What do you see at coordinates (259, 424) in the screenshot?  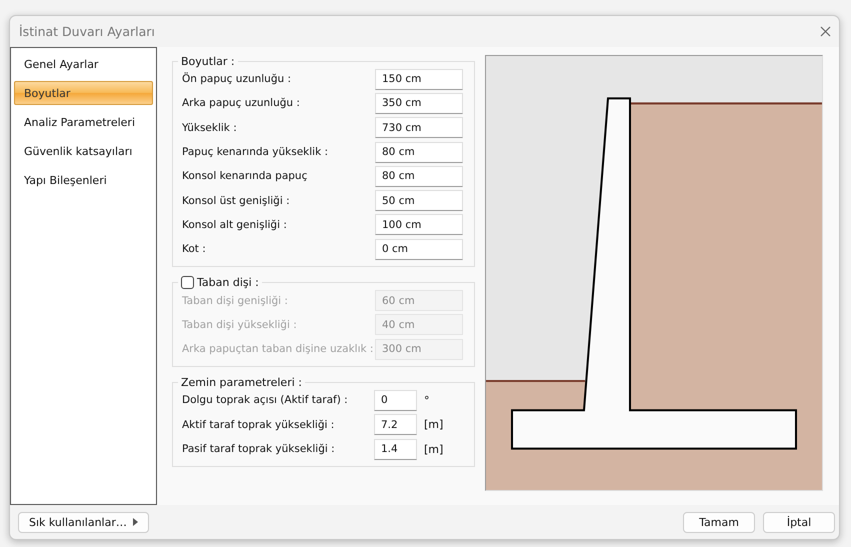 I see `field-label: Aktif taraf toprak yüksekliği :` at bounding box center [259, 424].